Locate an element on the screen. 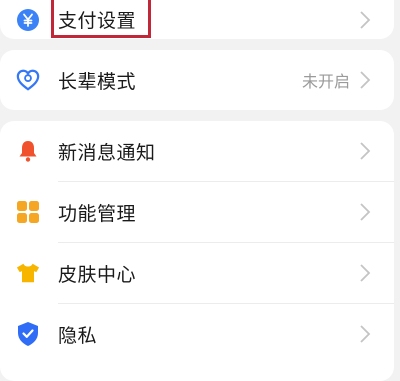  new-message-notification-label: 新消息通知 is located at coordinates (107, 152).